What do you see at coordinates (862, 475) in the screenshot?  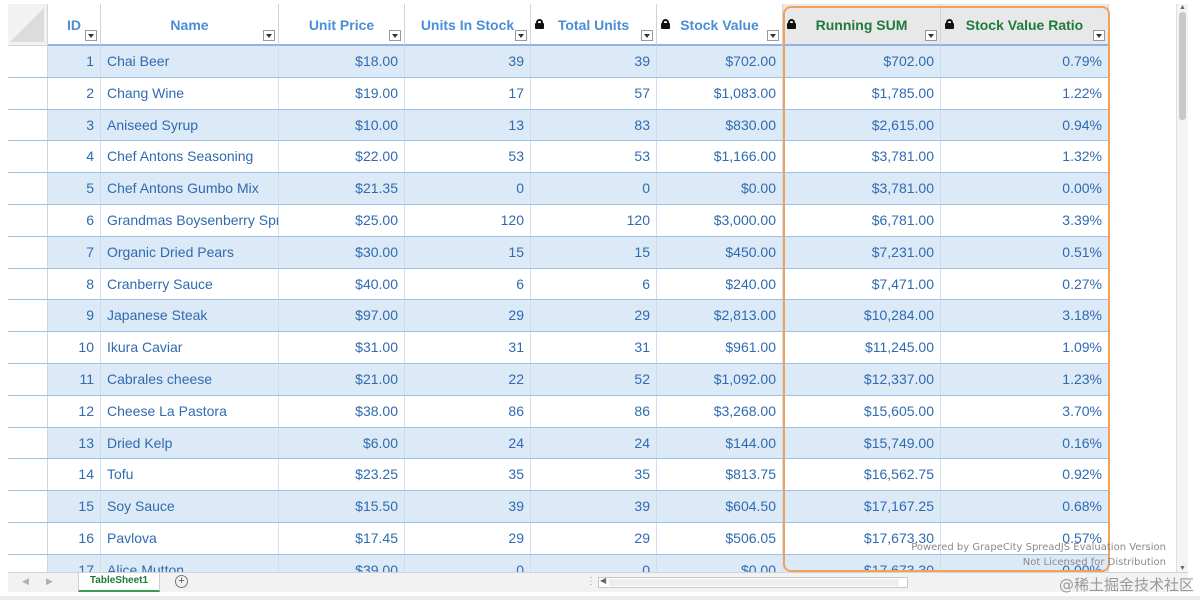 I see `cell-running-sum: $16,562.75` at bounding box center [862, 475].